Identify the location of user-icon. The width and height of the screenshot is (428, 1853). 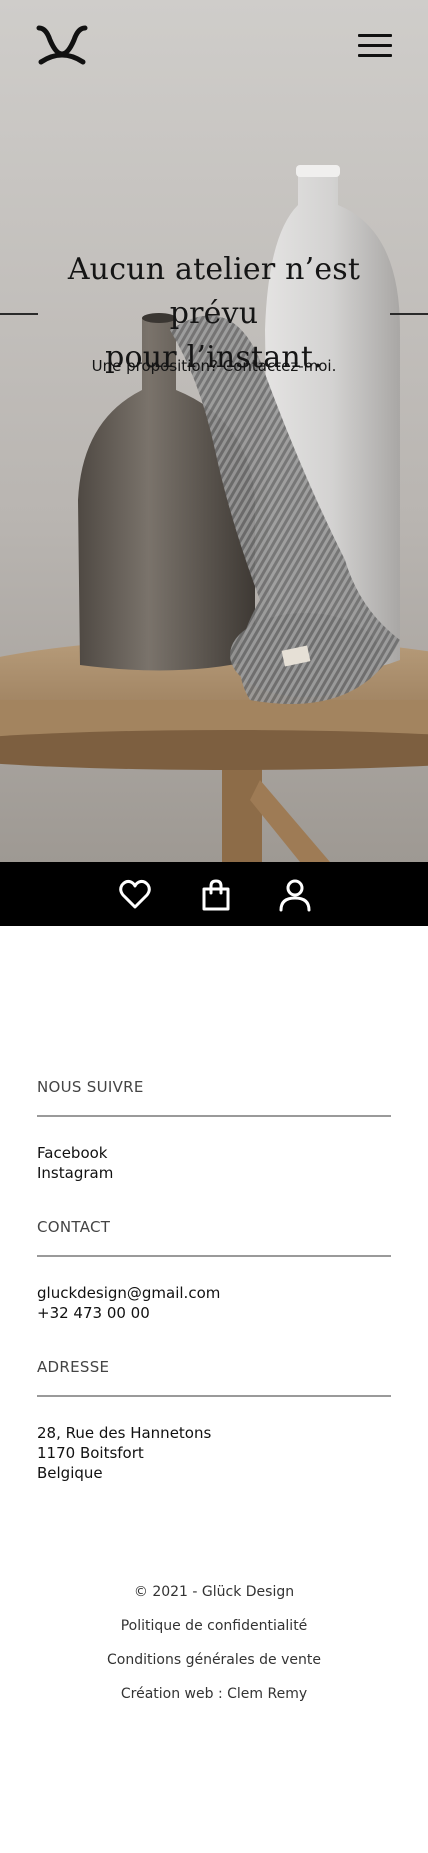
(295, 895).